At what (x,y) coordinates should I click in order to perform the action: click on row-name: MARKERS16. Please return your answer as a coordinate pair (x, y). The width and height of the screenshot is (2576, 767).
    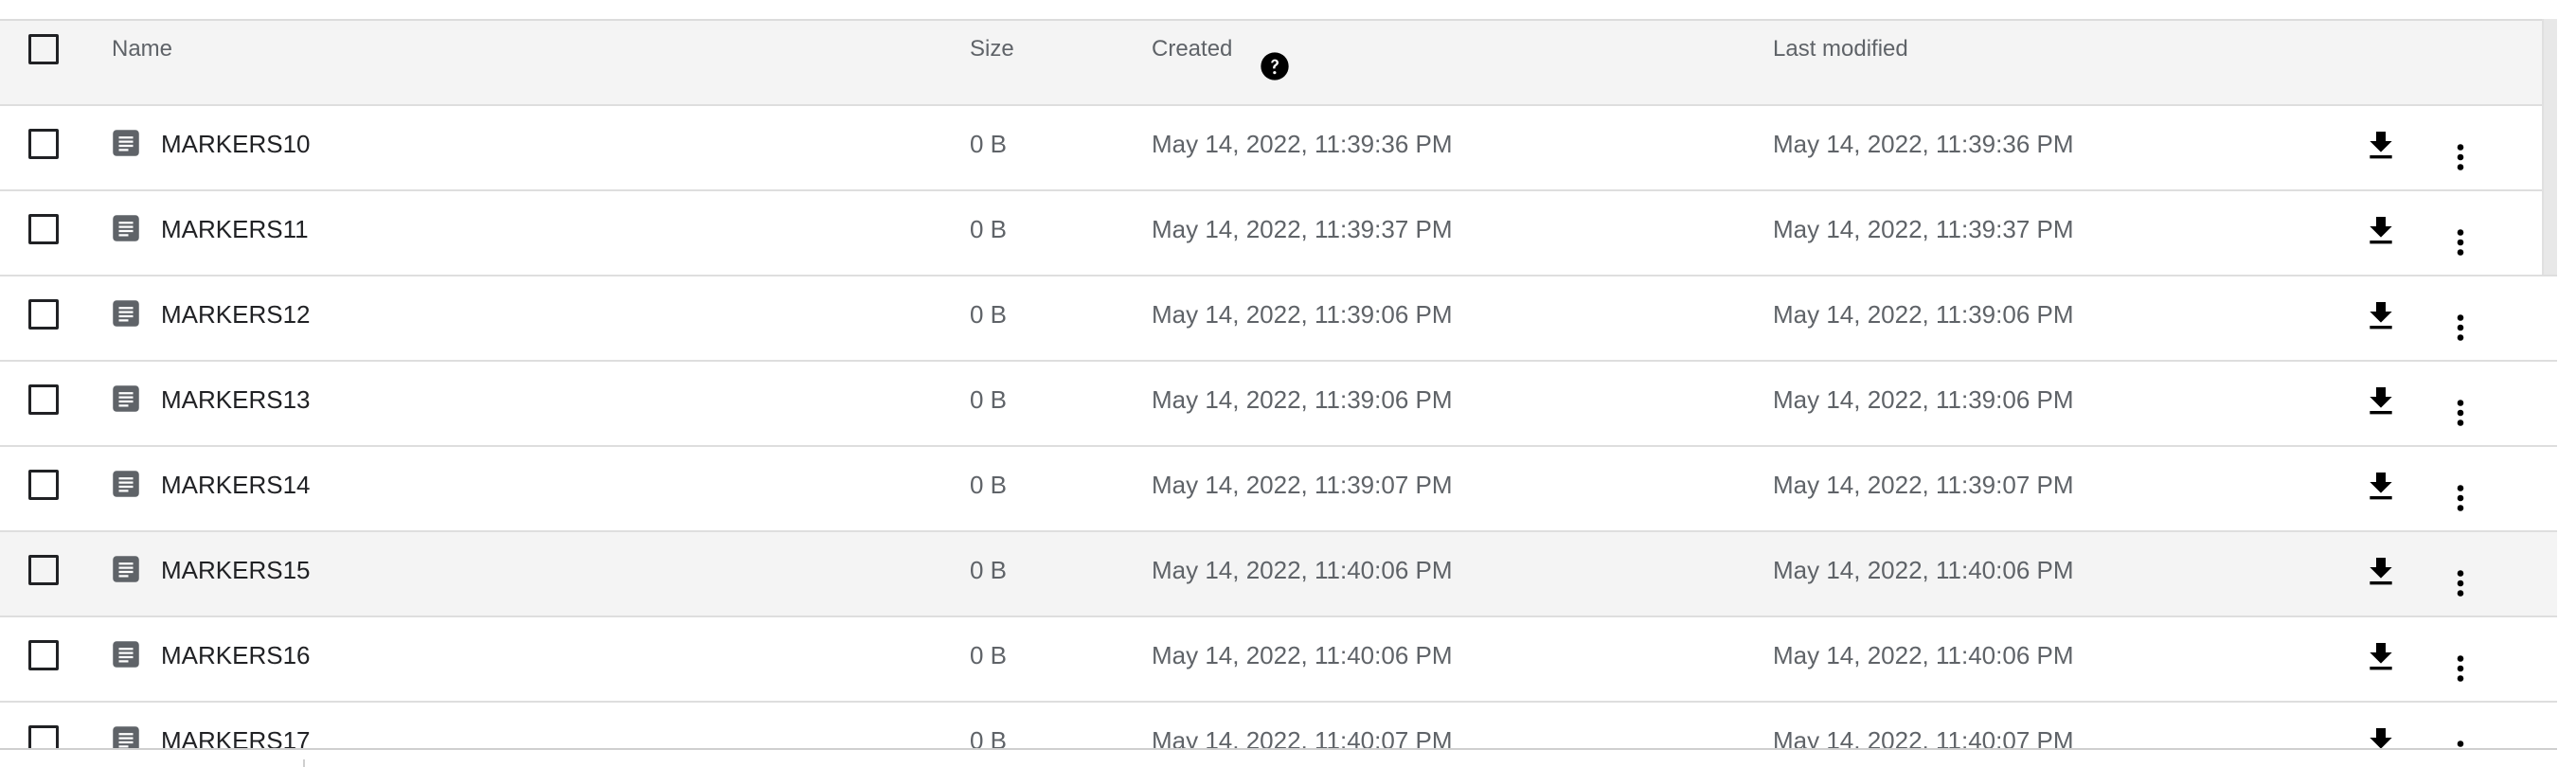
    Looking at the image, I should click on (236, 655).